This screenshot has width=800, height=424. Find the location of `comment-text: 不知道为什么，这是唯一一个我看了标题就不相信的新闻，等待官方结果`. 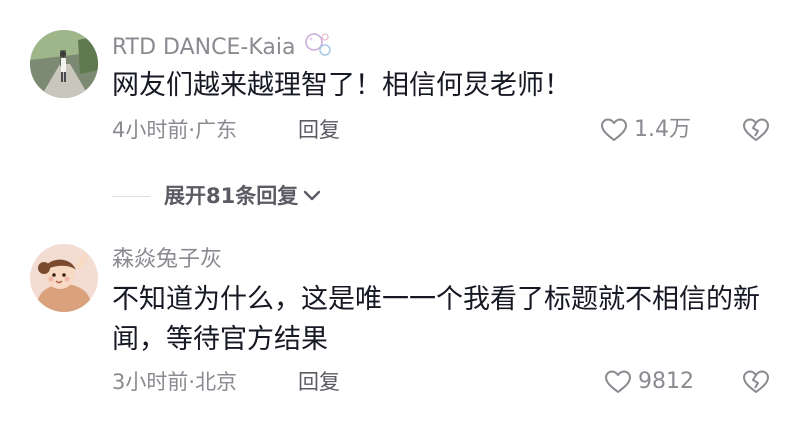

comment-text: 不知道为什么，这是唯一一个我看了标题就不相信的新闻，等待官方结果 is located at coordinates (436, 319).